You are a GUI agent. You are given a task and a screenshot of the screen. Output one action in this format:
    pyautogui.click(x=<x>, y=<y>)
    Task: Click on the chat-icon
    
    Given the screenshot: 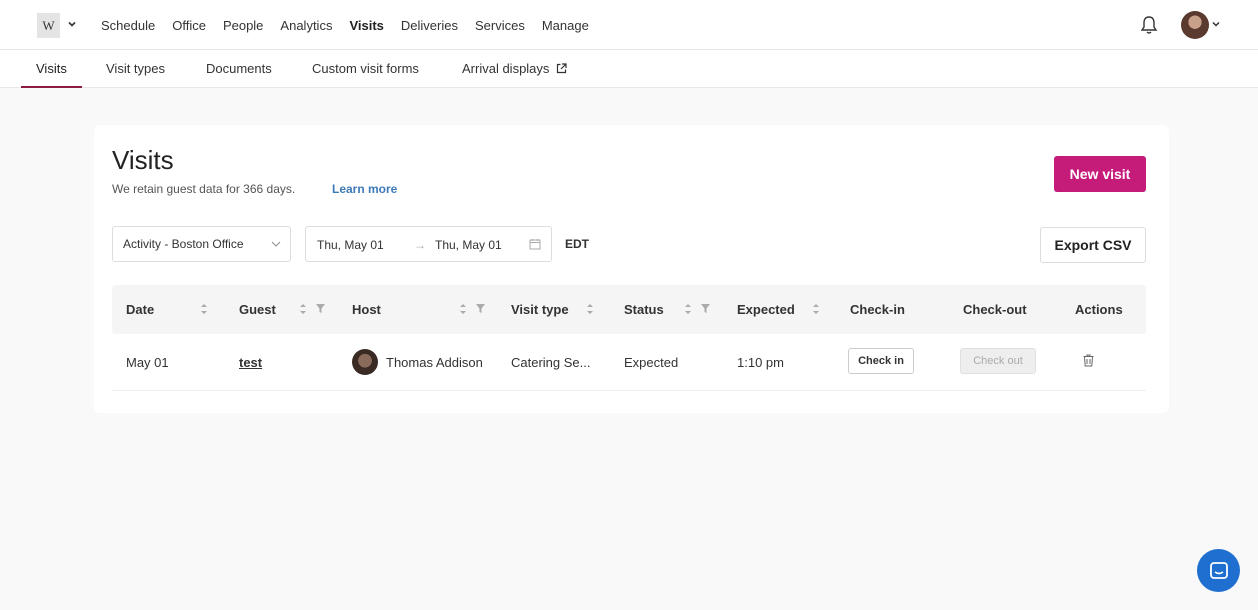 What is the action you would take?
    pyautogui.click(x=1218, y=570)
    